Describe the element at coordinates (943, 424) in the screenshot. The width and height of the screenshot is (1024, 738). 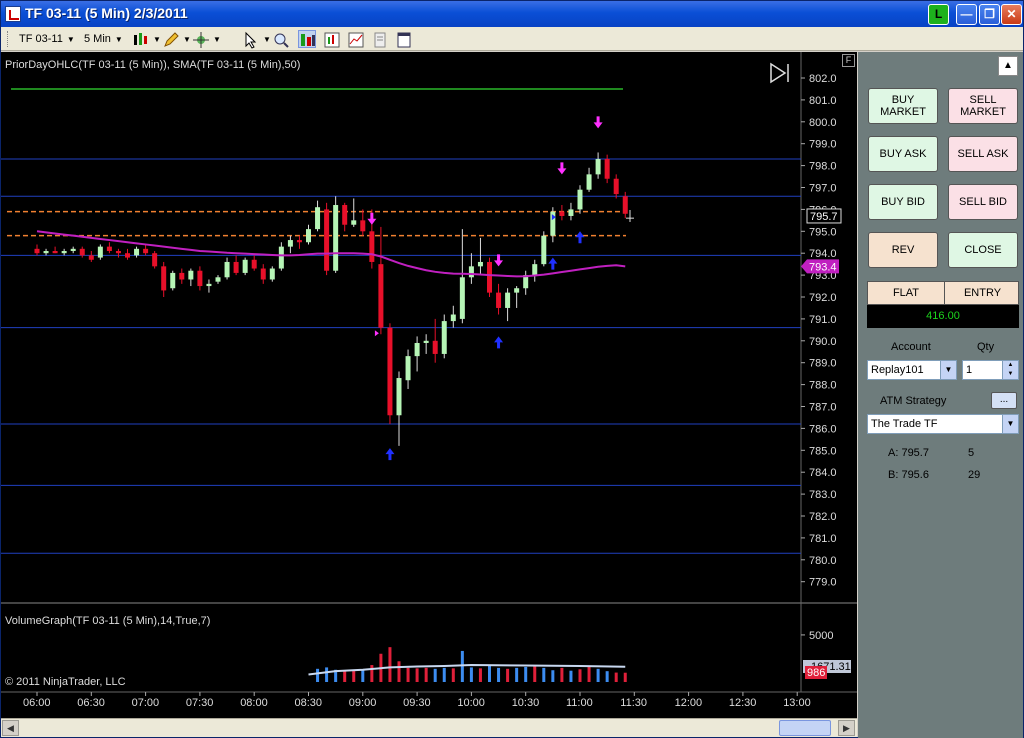
I see `atm-strategy-select: The Trade TF ▼` at that location.